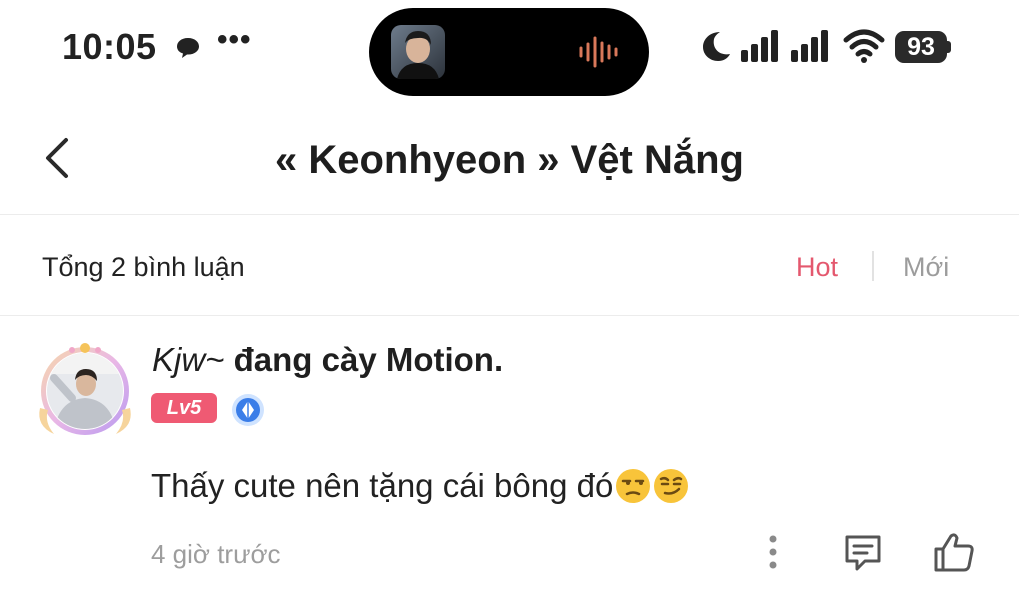 This screenshot has height=600, width=1019. I want to click on comment-timestamp: 4 giờ trước, so click(216, 554).